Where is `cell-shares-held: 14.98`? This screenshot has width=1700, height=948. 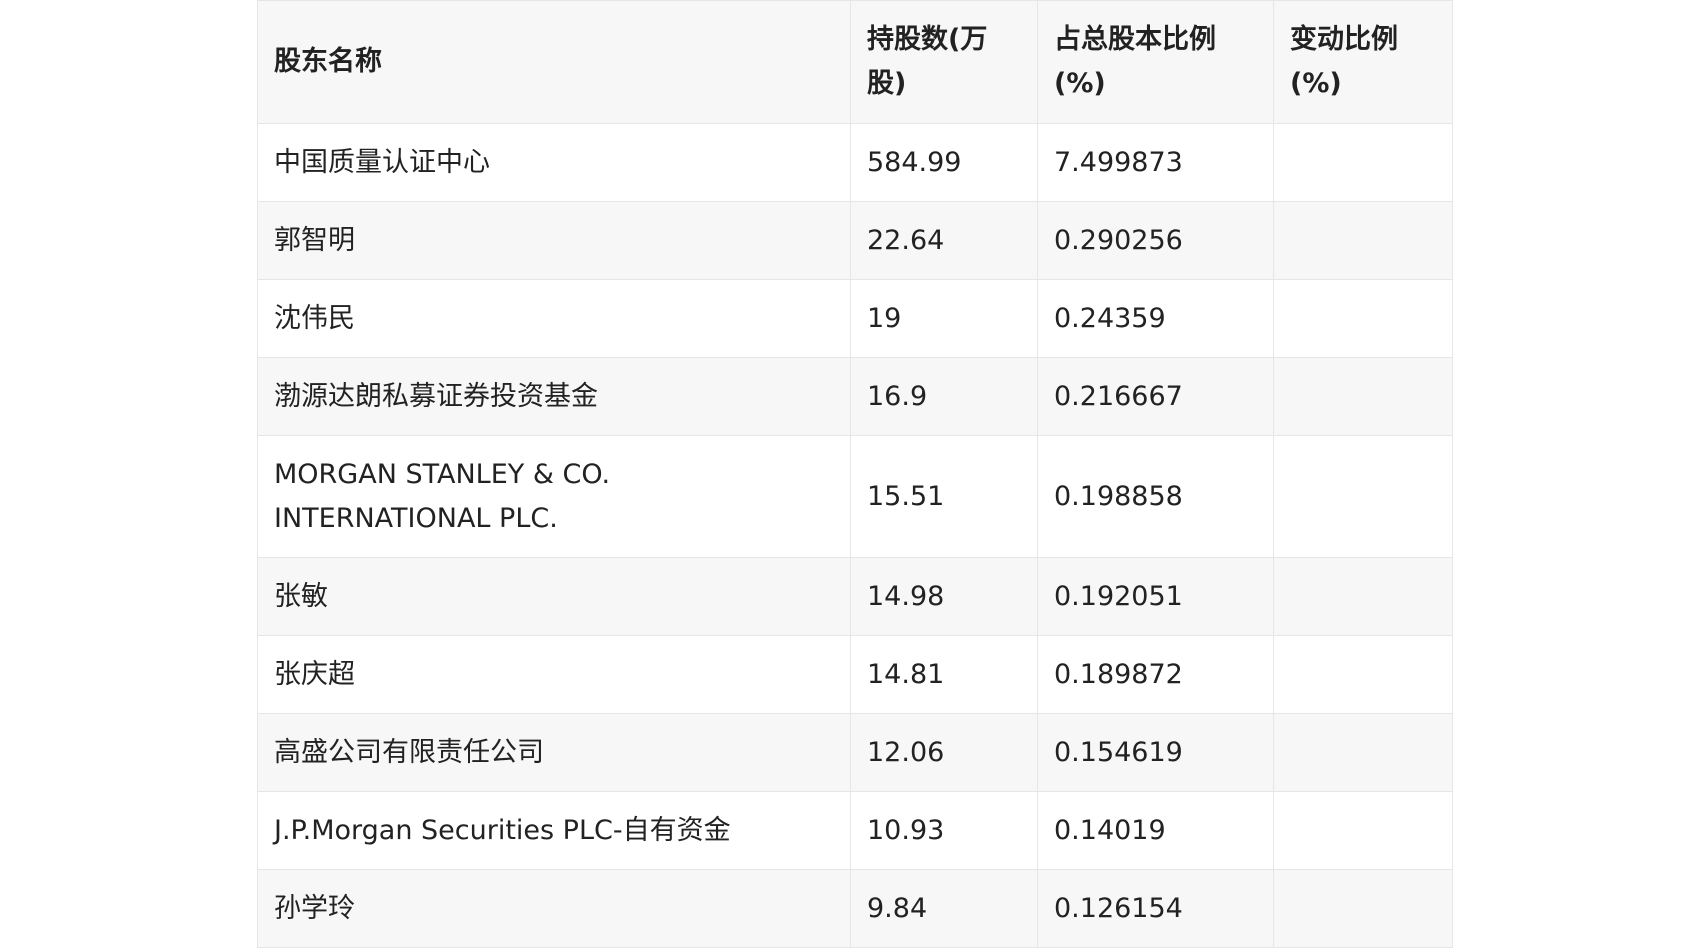 cell-shares-held: 14.98 is located at coordinates (944, 596).